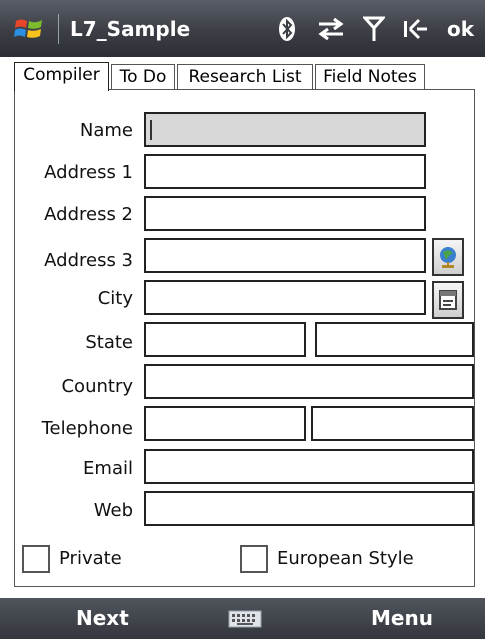 This screenshot has width=485, height=639. Describe the element at coordinates (88, 260) in the screenshot. I see `address3-label: Address 3` at that location.